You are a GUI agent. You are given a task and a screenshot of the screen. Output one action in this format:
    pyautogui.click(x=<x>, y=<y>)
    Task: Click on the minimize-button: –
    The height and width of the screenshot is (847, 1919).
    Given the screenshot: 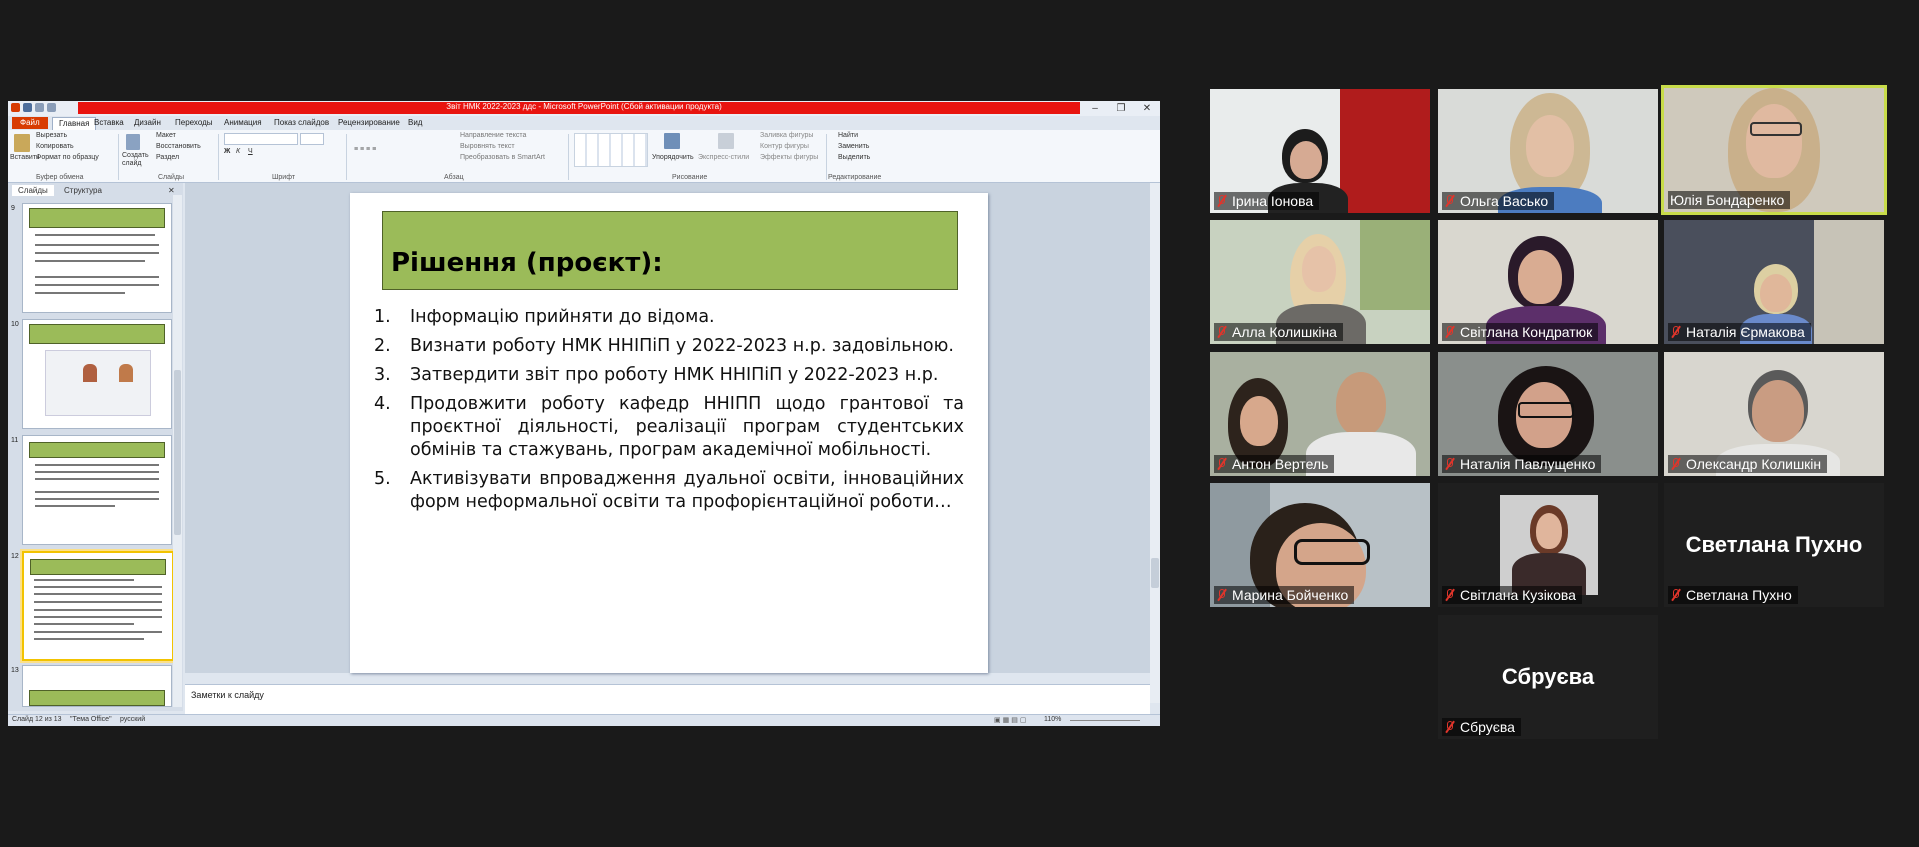 What is the action you would take?
    pyautogui.click(x=1095, y=108)
    